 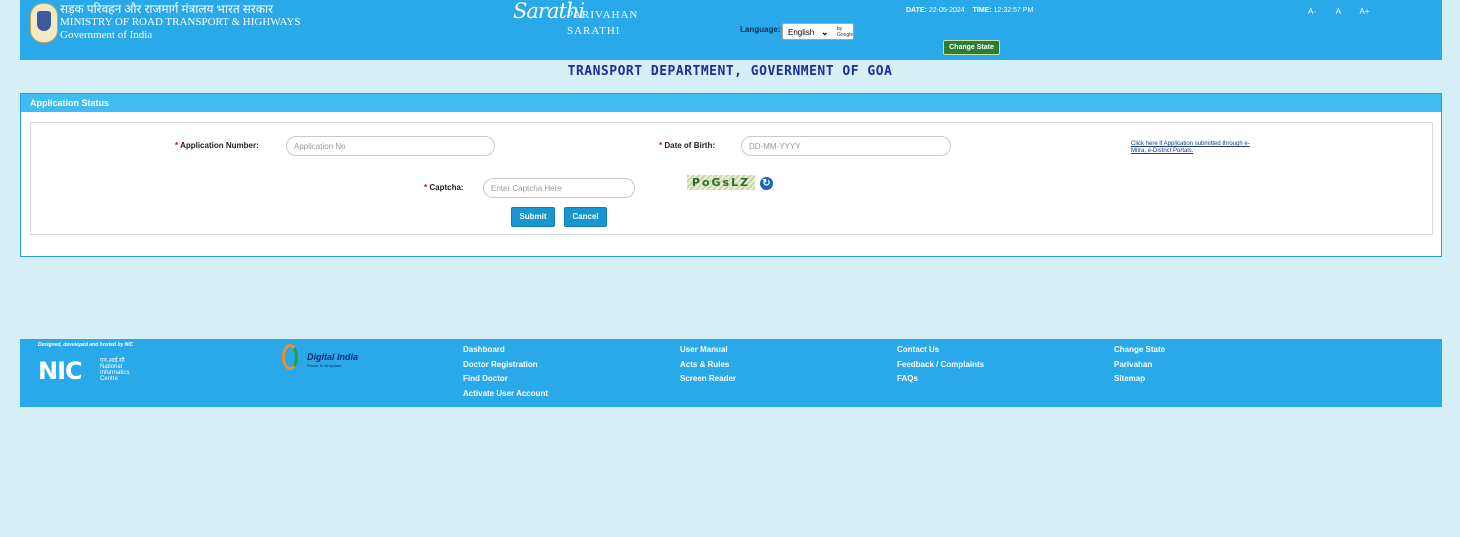 I want to click on submit-button: Submit, so click(x=533, y=217).